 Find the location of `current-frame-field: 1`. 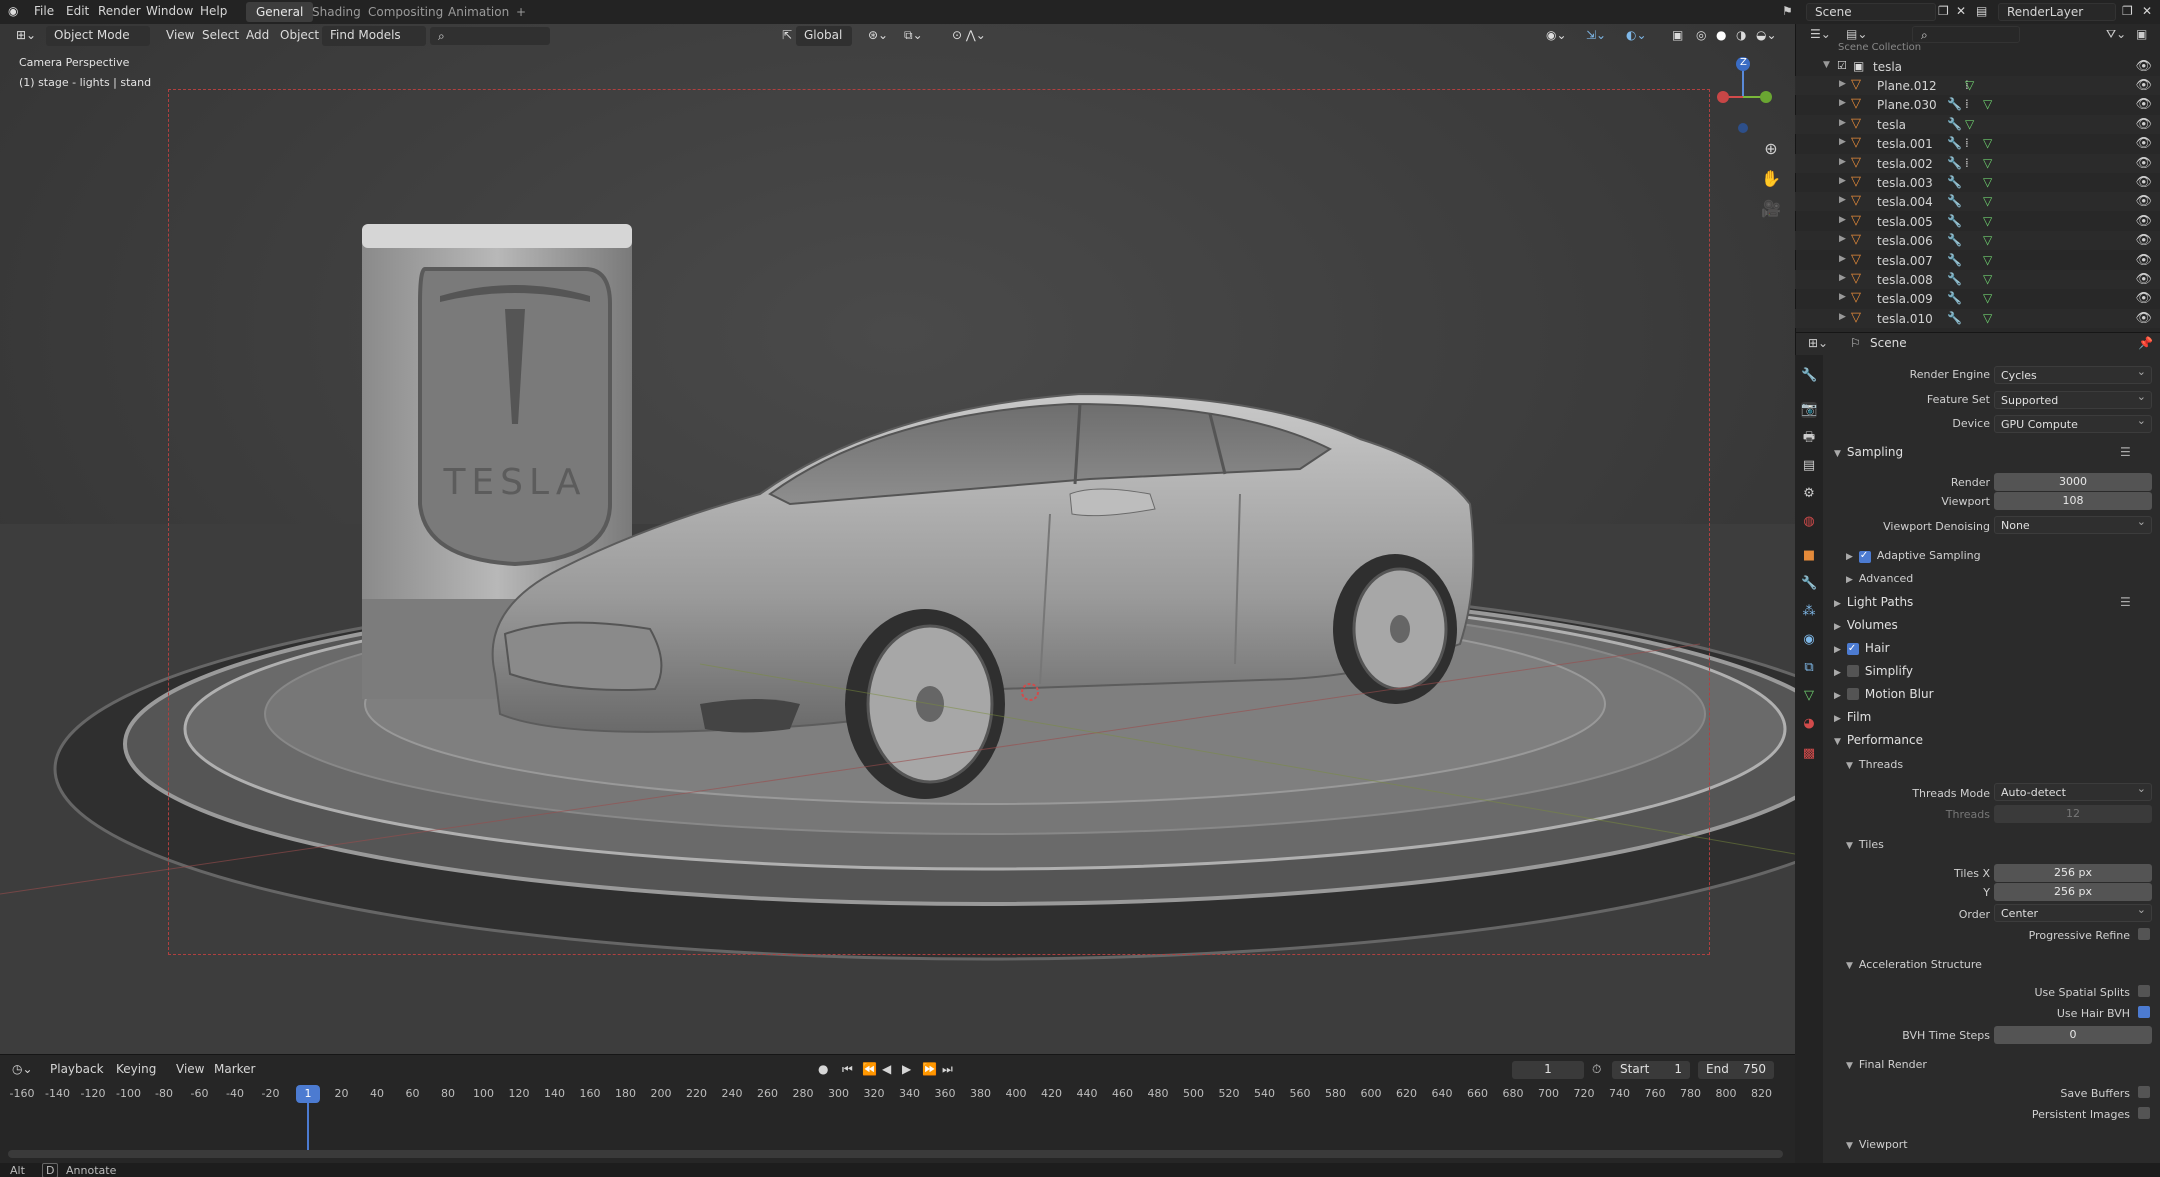

current-frame-field: 1 is located at coordinates (1548, 1070).